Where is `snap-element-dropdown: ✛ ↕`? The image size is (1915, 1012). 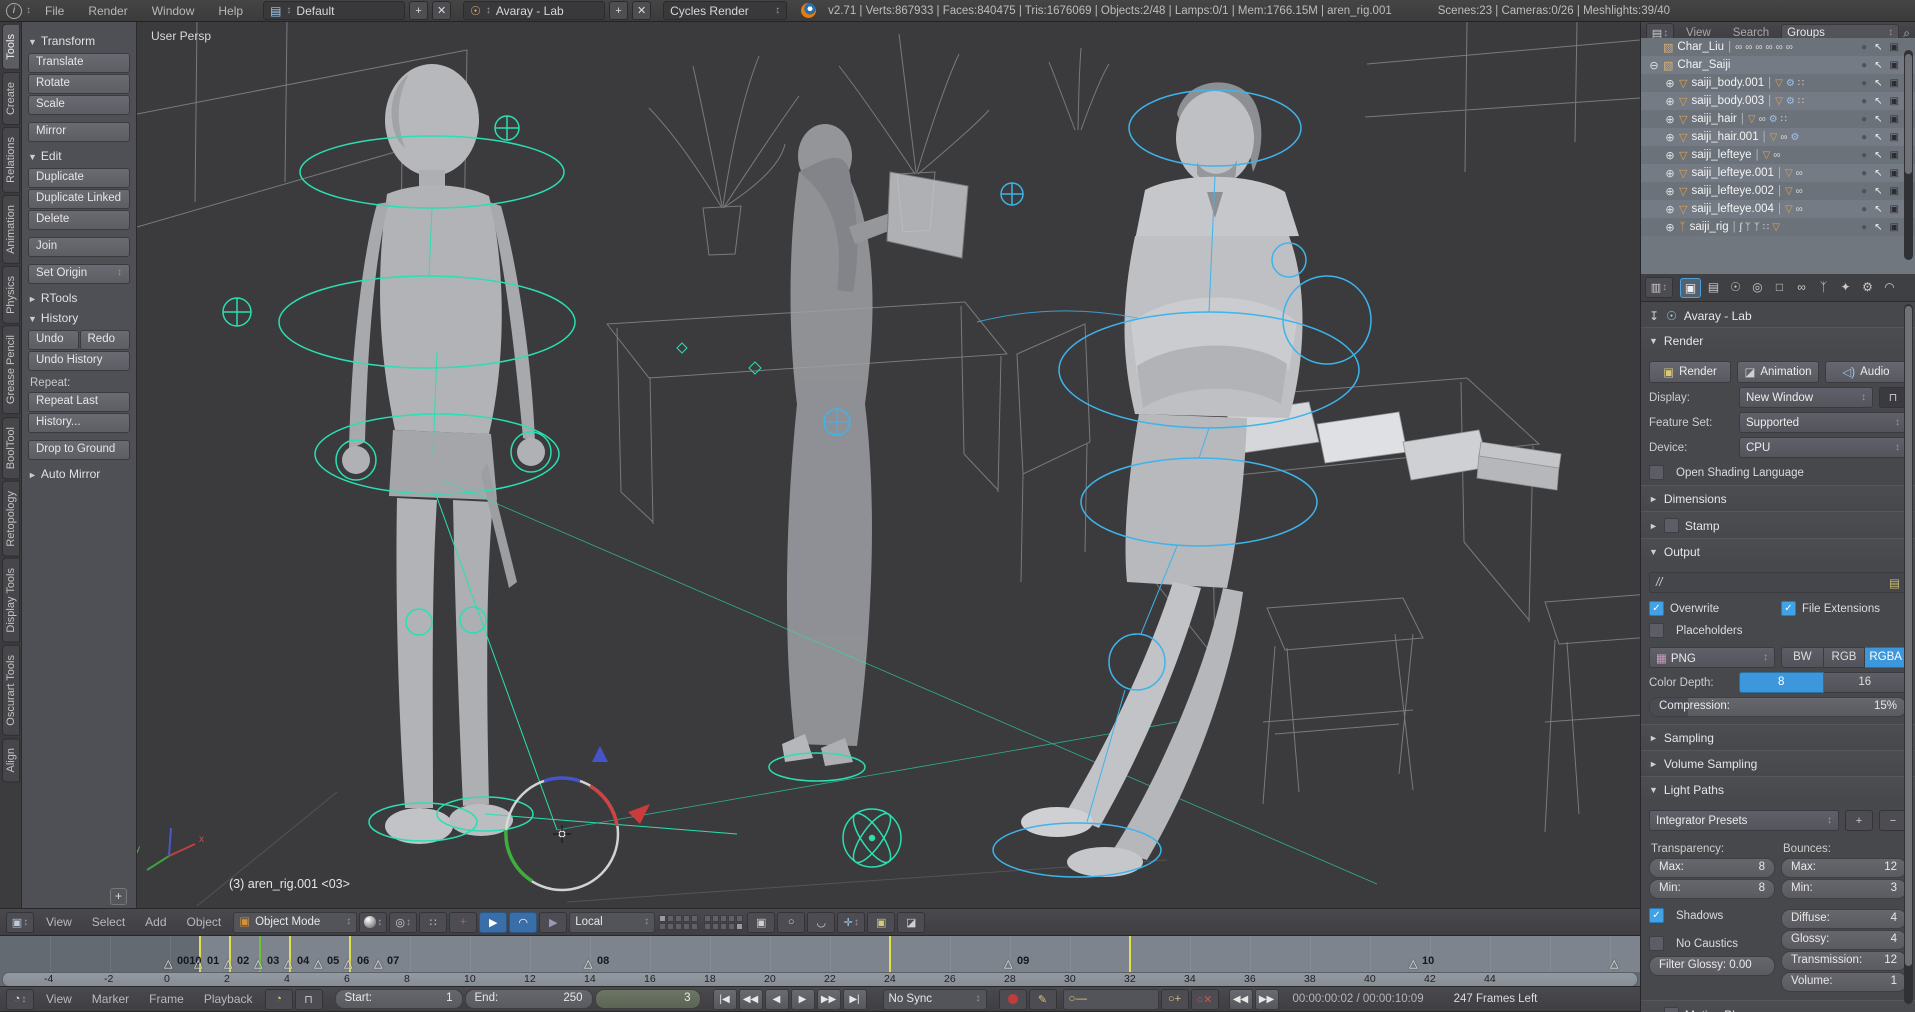
snap-element-dropdown: ✛ ↕ is located at coordinates (851, 922).